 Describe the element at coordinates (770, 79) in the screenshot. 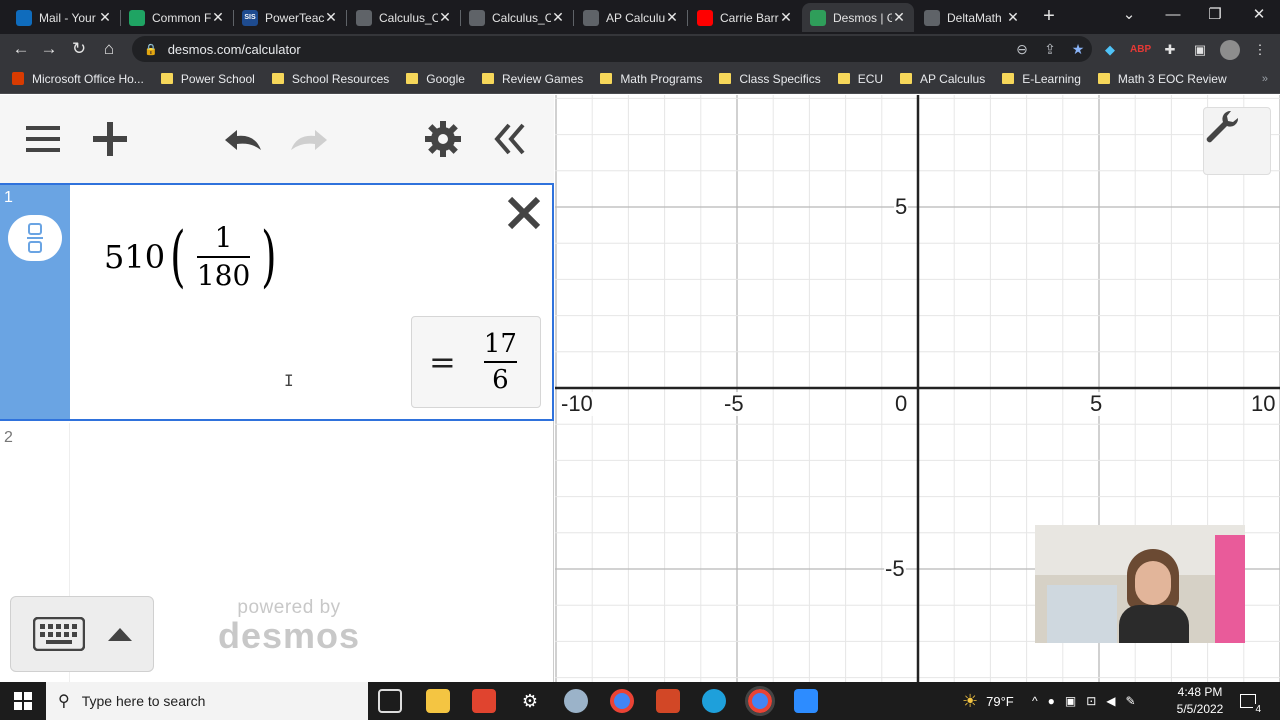

I see `bookmark-item: Class Specifics` at that location.